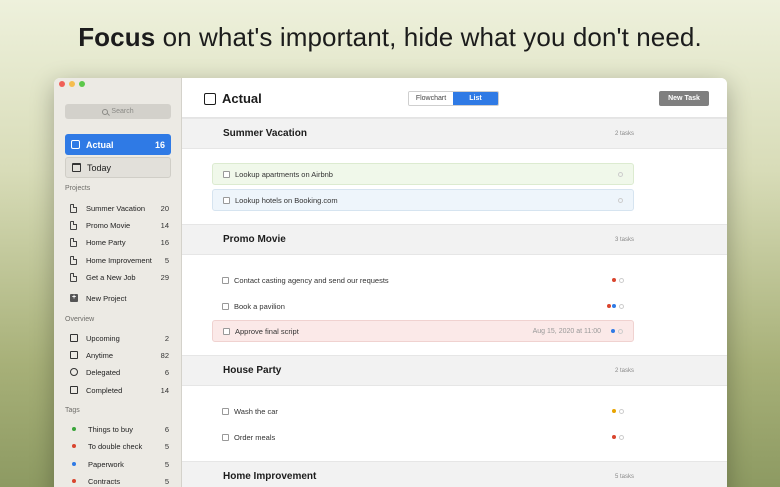 This screenshot has height=487, width=780. What do you see at coordinates (454, 370) in the screenshot?
I see `group-header: House Party 2 tasks` at bounding box center [454, 370].